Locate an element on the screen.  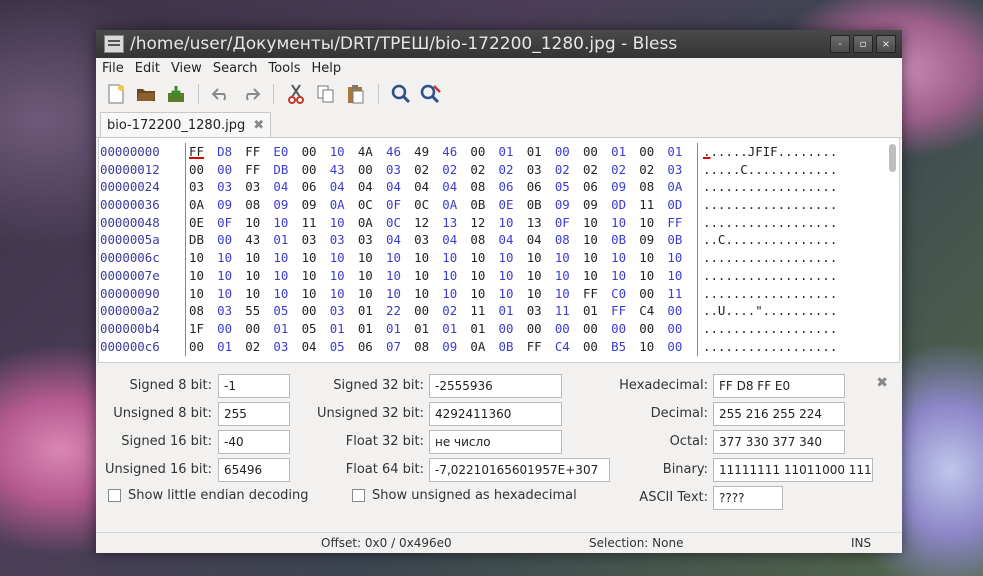
close-tab-icon: ✖ is located at coordinates (258, 125).